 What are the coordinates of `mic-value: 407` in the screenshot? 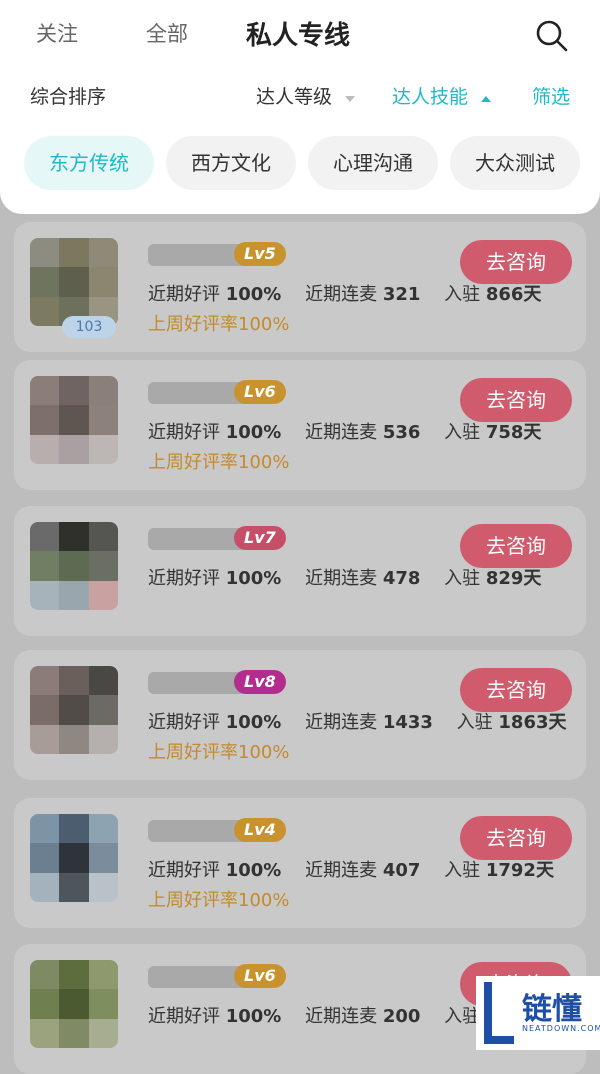 It's located at (401, 870).